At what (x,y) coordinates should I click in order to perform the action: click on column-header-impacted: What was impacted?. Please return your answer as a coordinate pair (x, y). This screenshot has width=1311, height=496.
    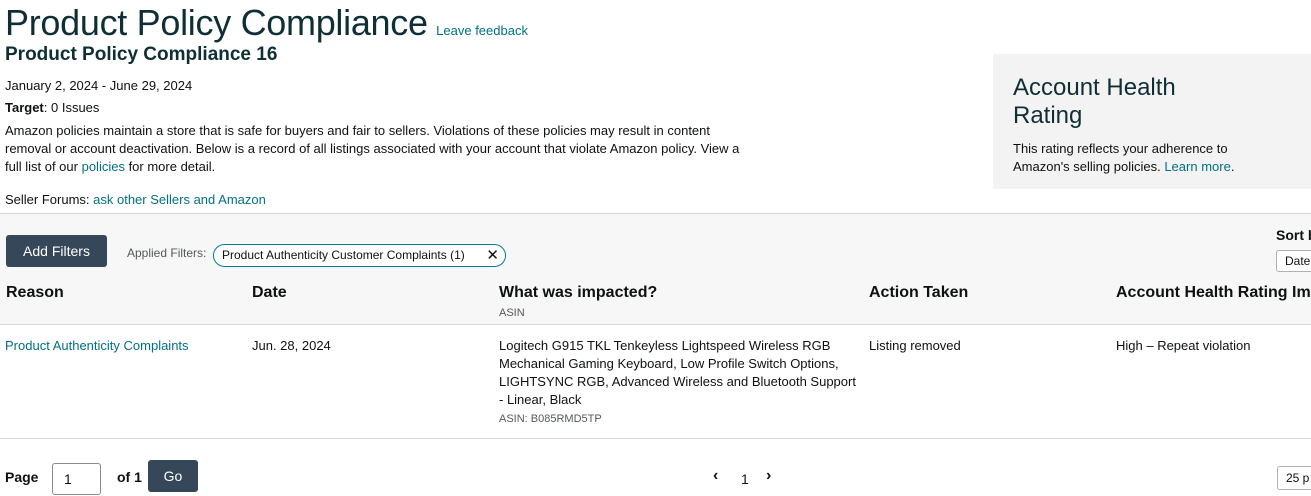
    Looking at the image, I should click on (578, 292).